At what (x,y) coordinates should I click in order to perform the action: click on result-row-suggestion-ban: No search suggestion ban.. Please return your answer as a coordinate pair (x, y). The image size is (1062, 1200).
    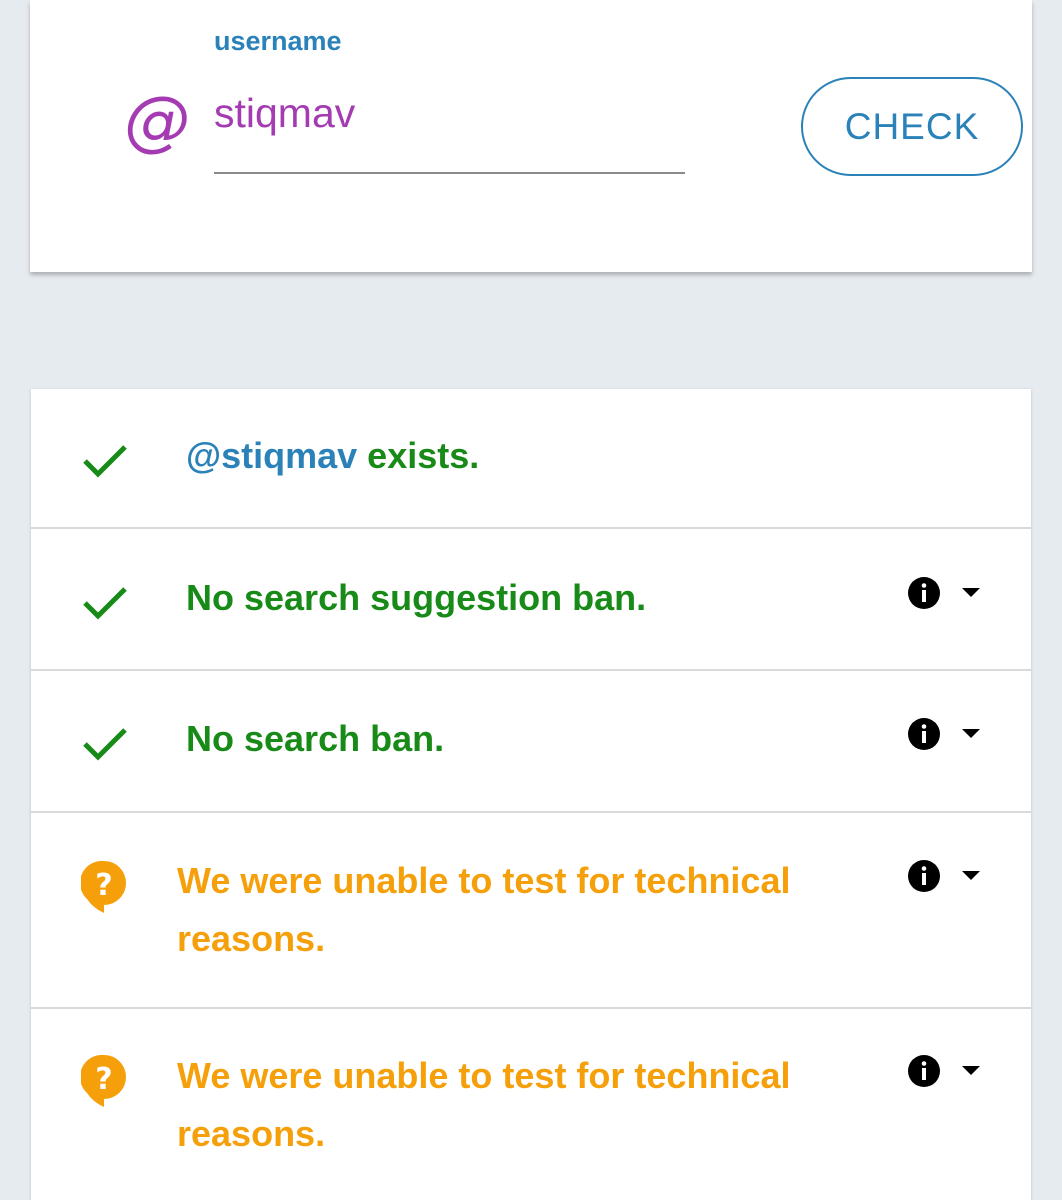
    Looking at the image, I should click on (531, 600).